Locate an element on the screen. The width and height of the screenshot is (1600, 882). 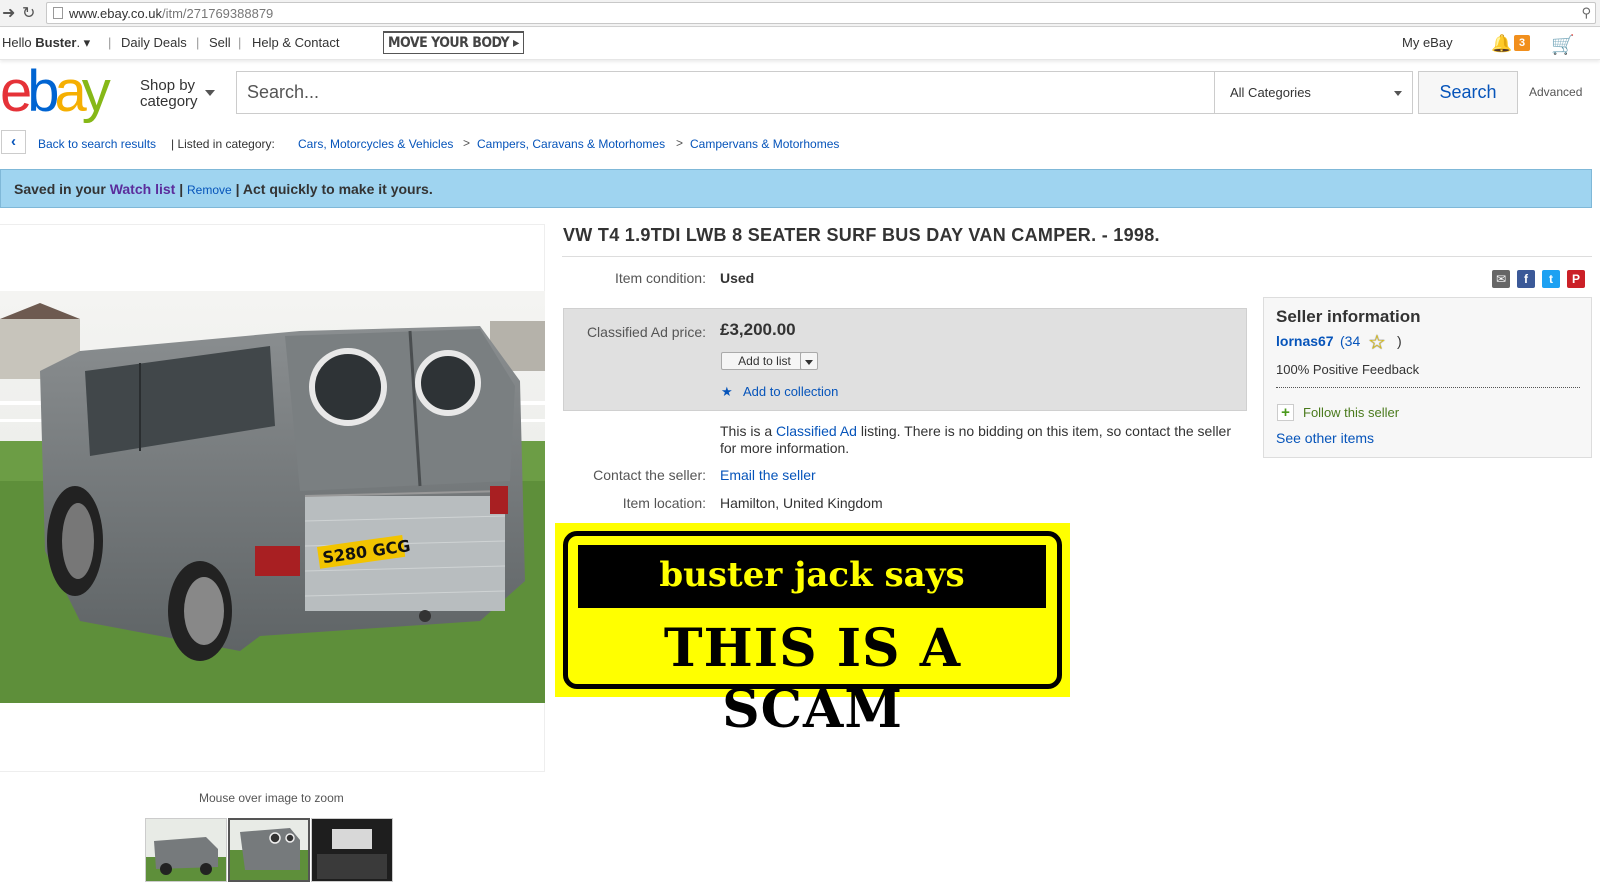
browser-toolbar: ➜ ↻ www.ebay.co.uk/itm/271769388879 ⚲ is located at coordinates (800, 13).